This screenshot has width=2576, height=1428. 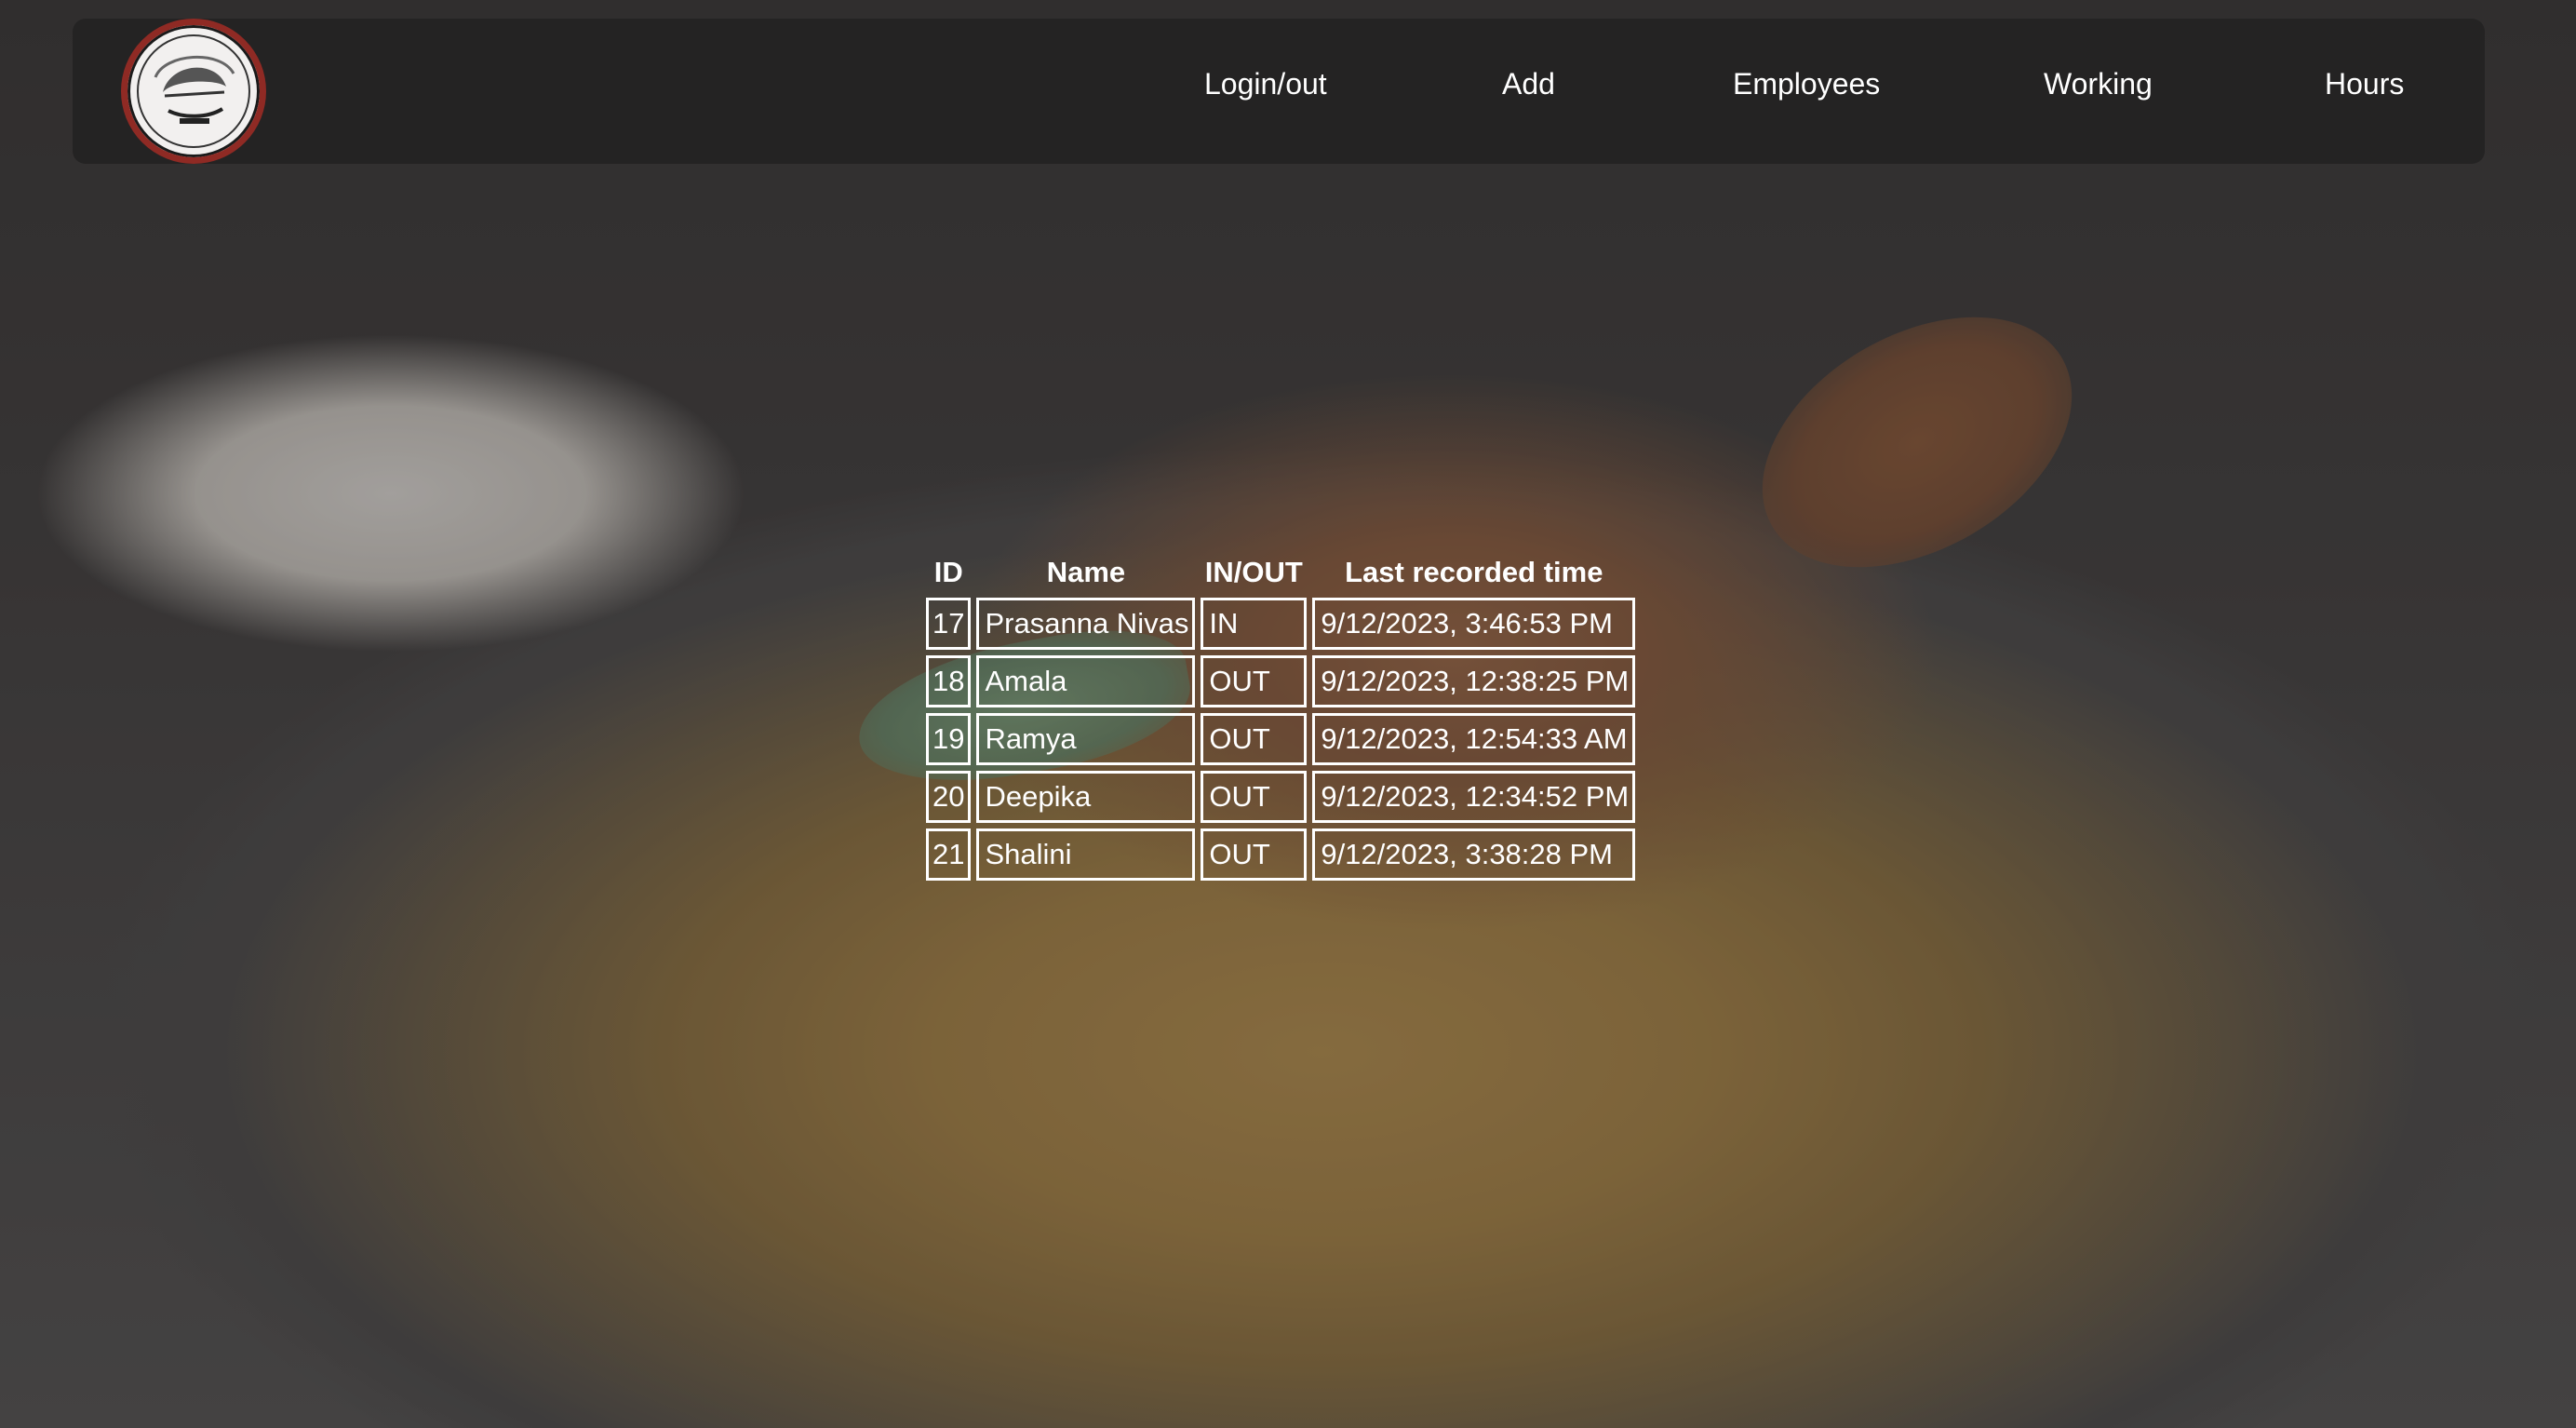 I want to click on nav-links: Login/out Add Employees Working Hours, so click(x=1279, y=91).